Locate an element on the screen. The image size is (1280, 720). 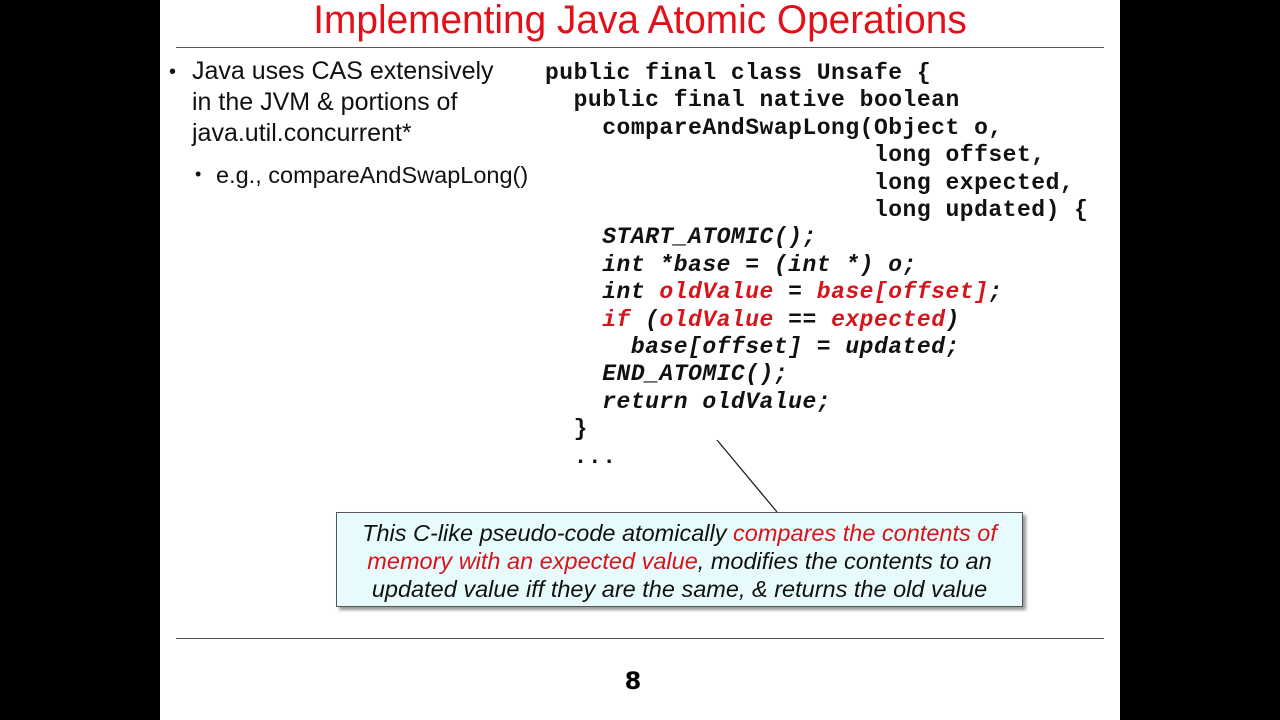
callout-text: This C-like pseudo-code atomically is located at coordinates (548, 533).